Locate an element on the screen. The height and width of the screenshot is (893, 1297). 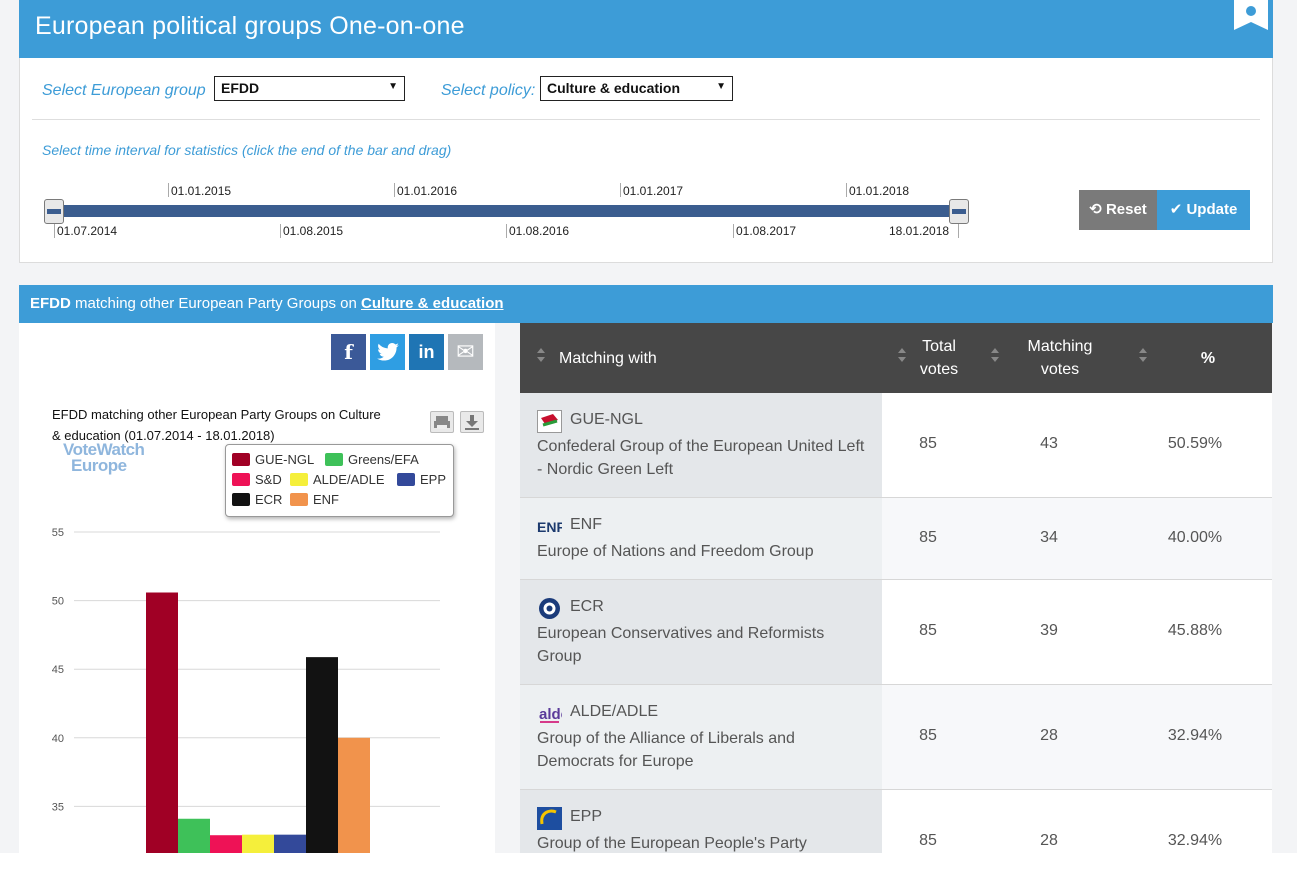
reset-button: ⟲ Reset is located at coordinates (1118, 210).